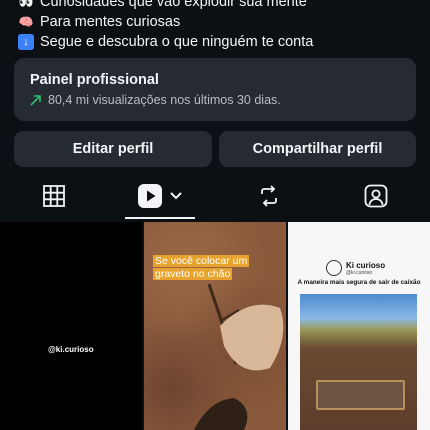  Describe the element at coordinates (110, 22) in the screenshot. I see `bio-text: Para mentes curiosas` at that location.